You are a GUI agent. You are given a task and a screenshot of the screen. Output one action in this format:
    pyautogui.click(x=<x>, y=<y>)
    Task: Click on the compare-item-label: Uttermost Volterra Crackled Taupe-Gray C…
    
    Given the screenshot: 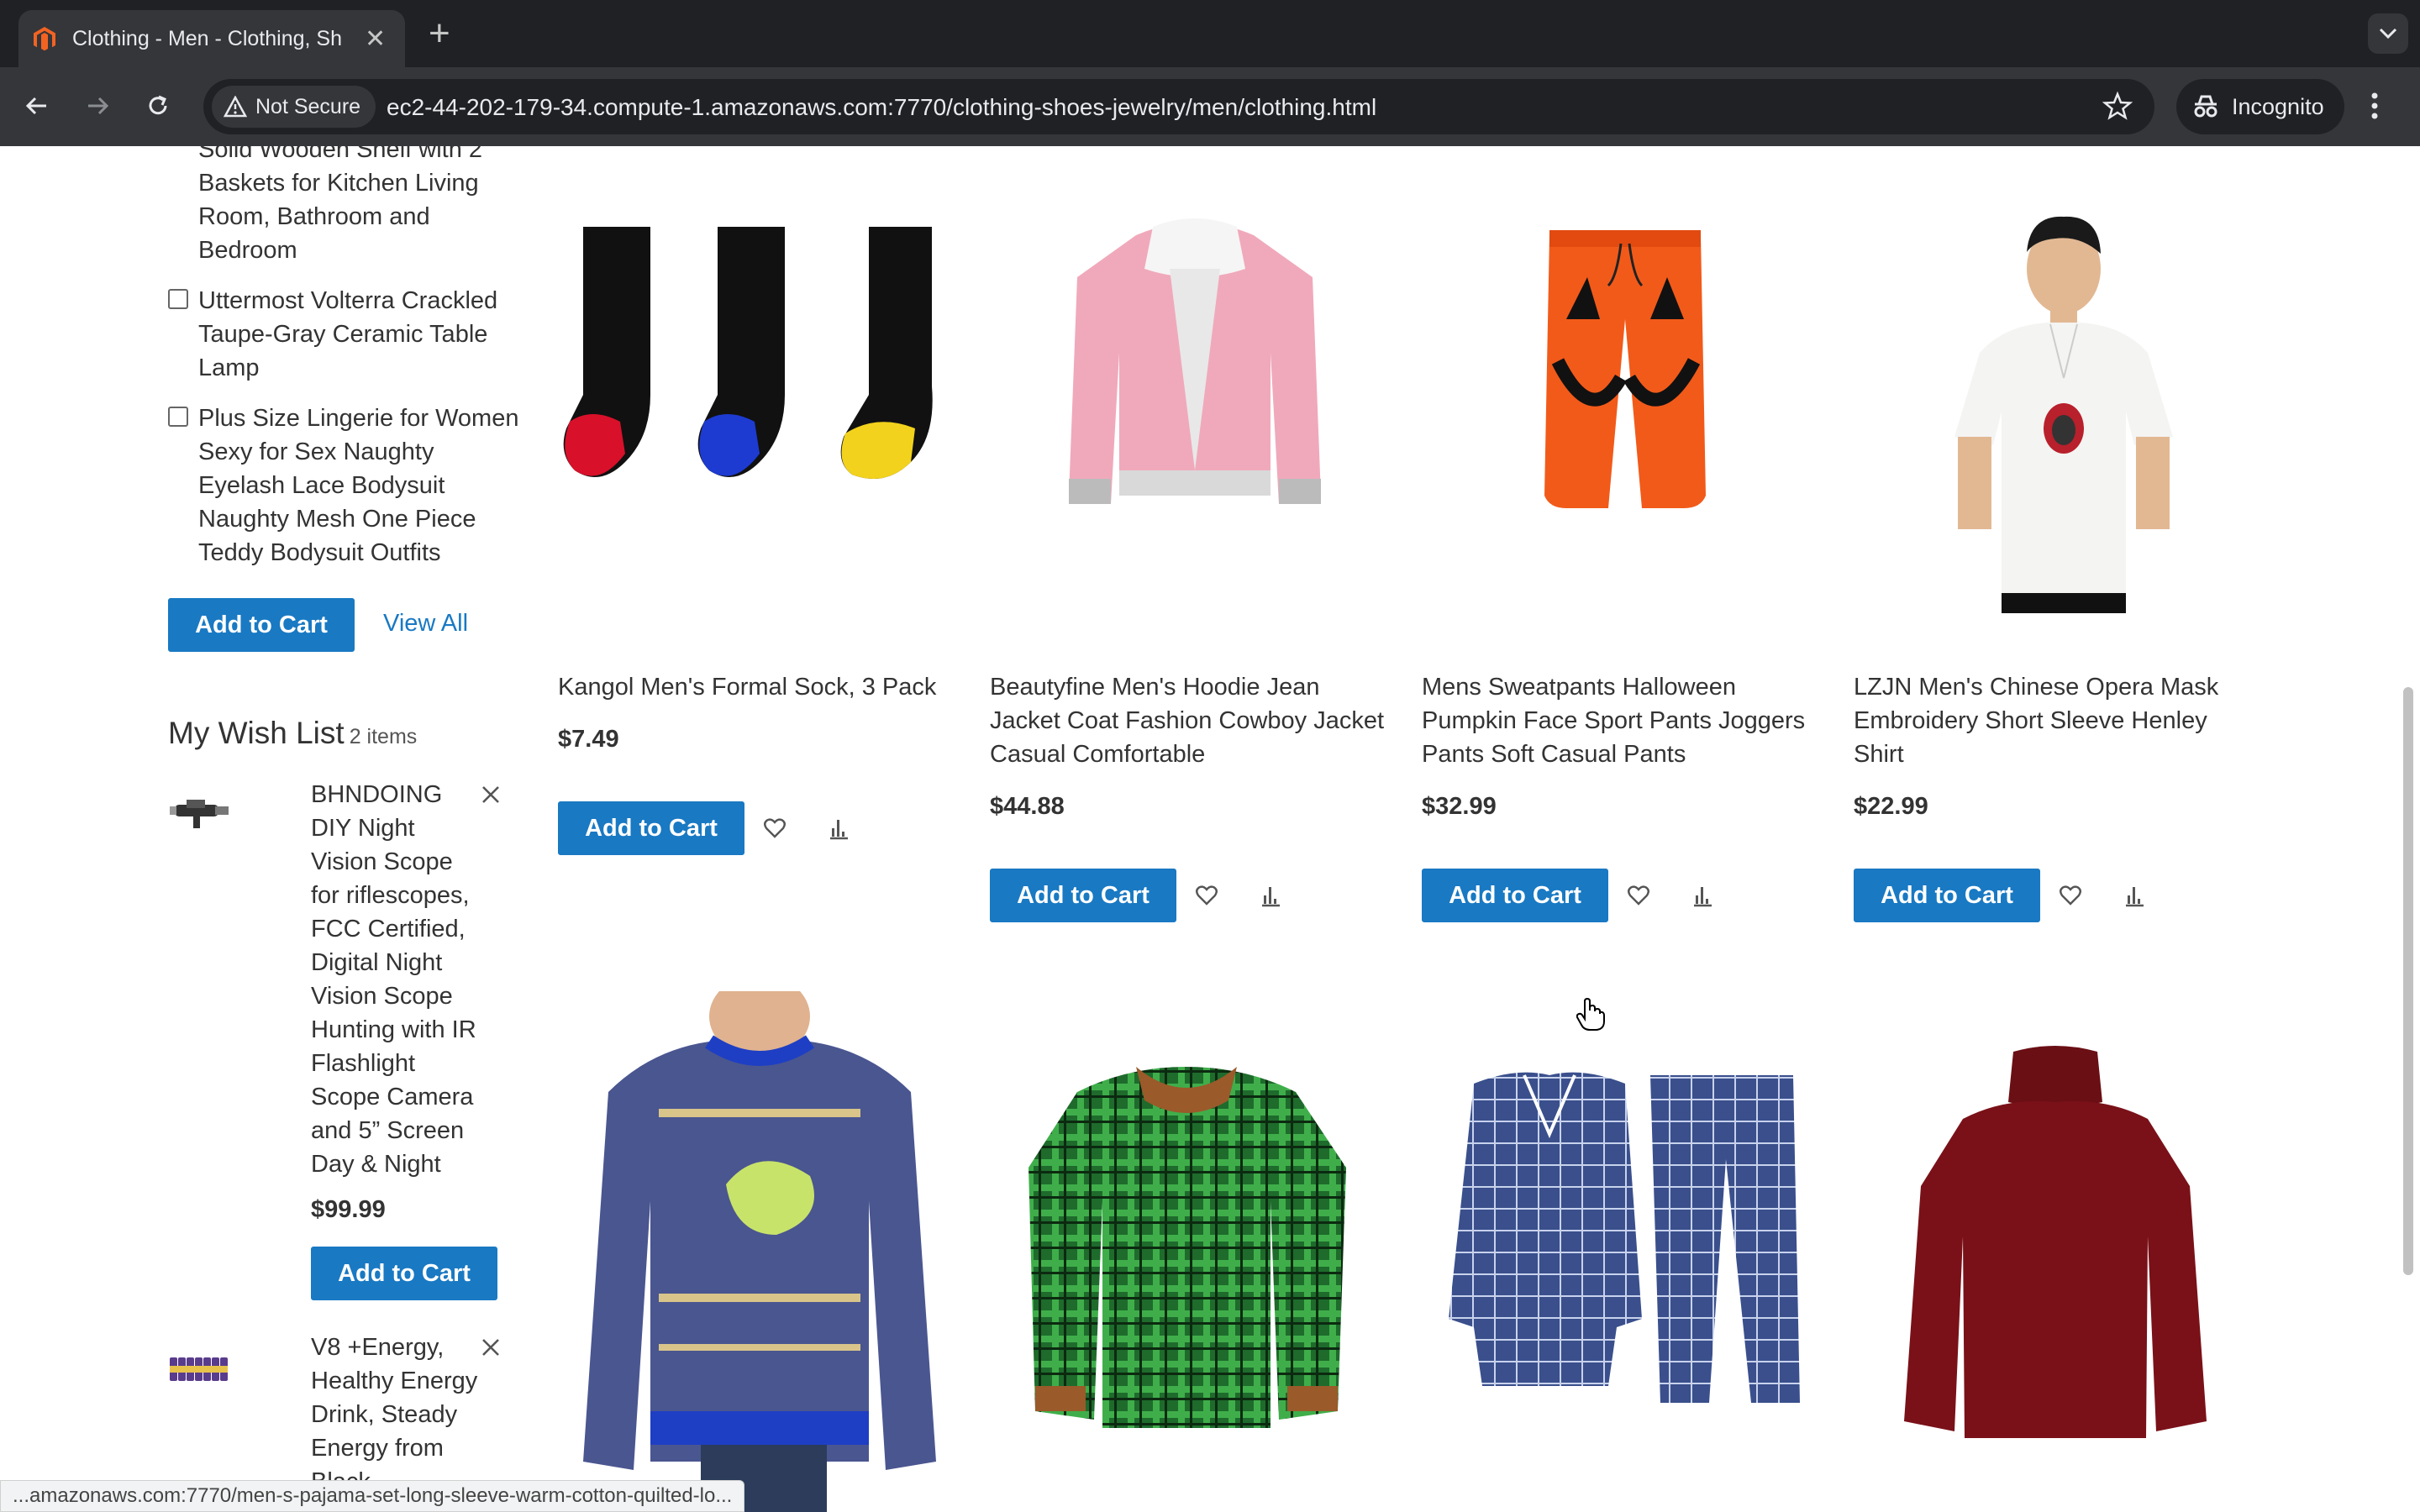 What is the action you would take?
    pyautogui.click(x=359, y=334)
    